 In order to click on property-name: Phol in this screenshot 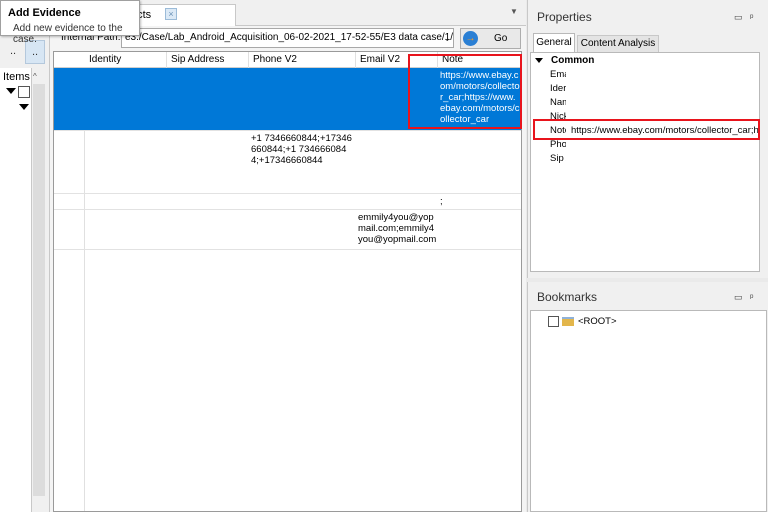, I will do `click(558, 144)`.